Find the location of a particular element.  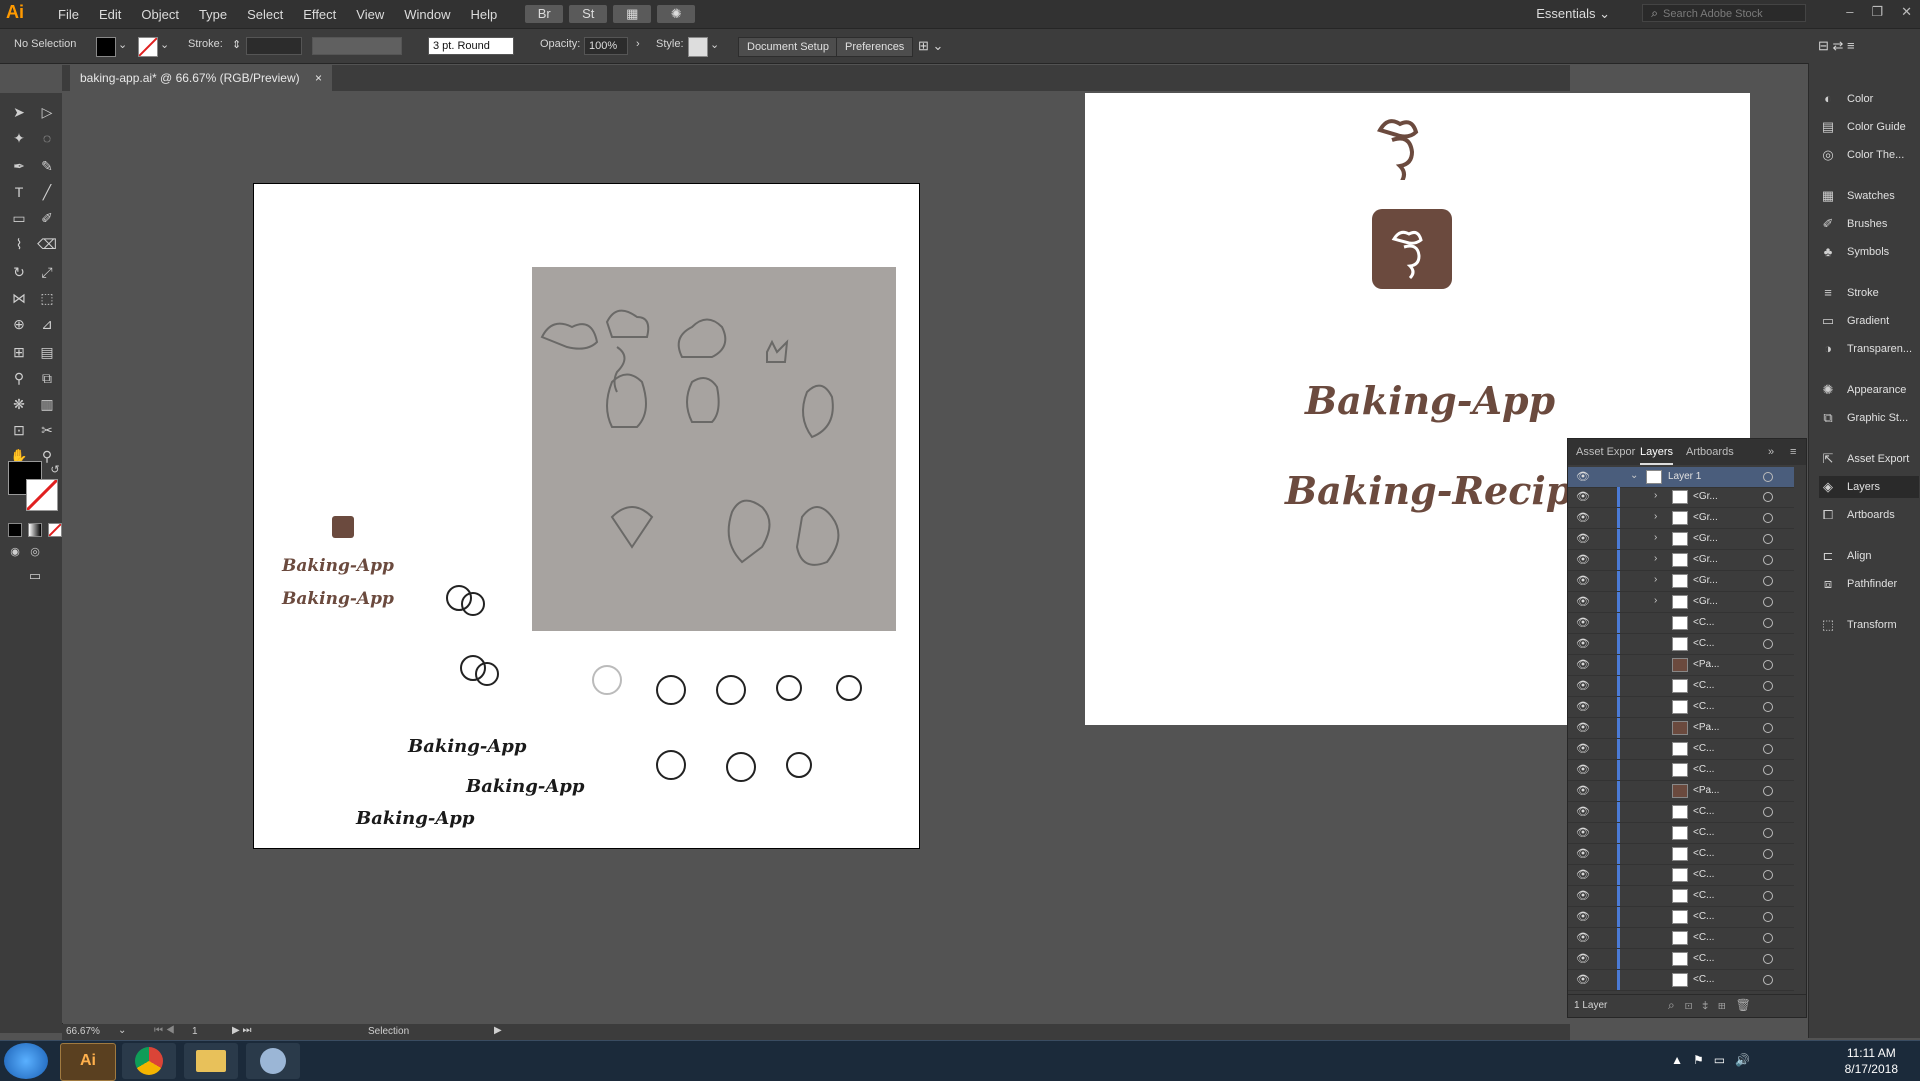

workspace-switcher: Essentials ⌄ is located at coordinates (1573, 14).